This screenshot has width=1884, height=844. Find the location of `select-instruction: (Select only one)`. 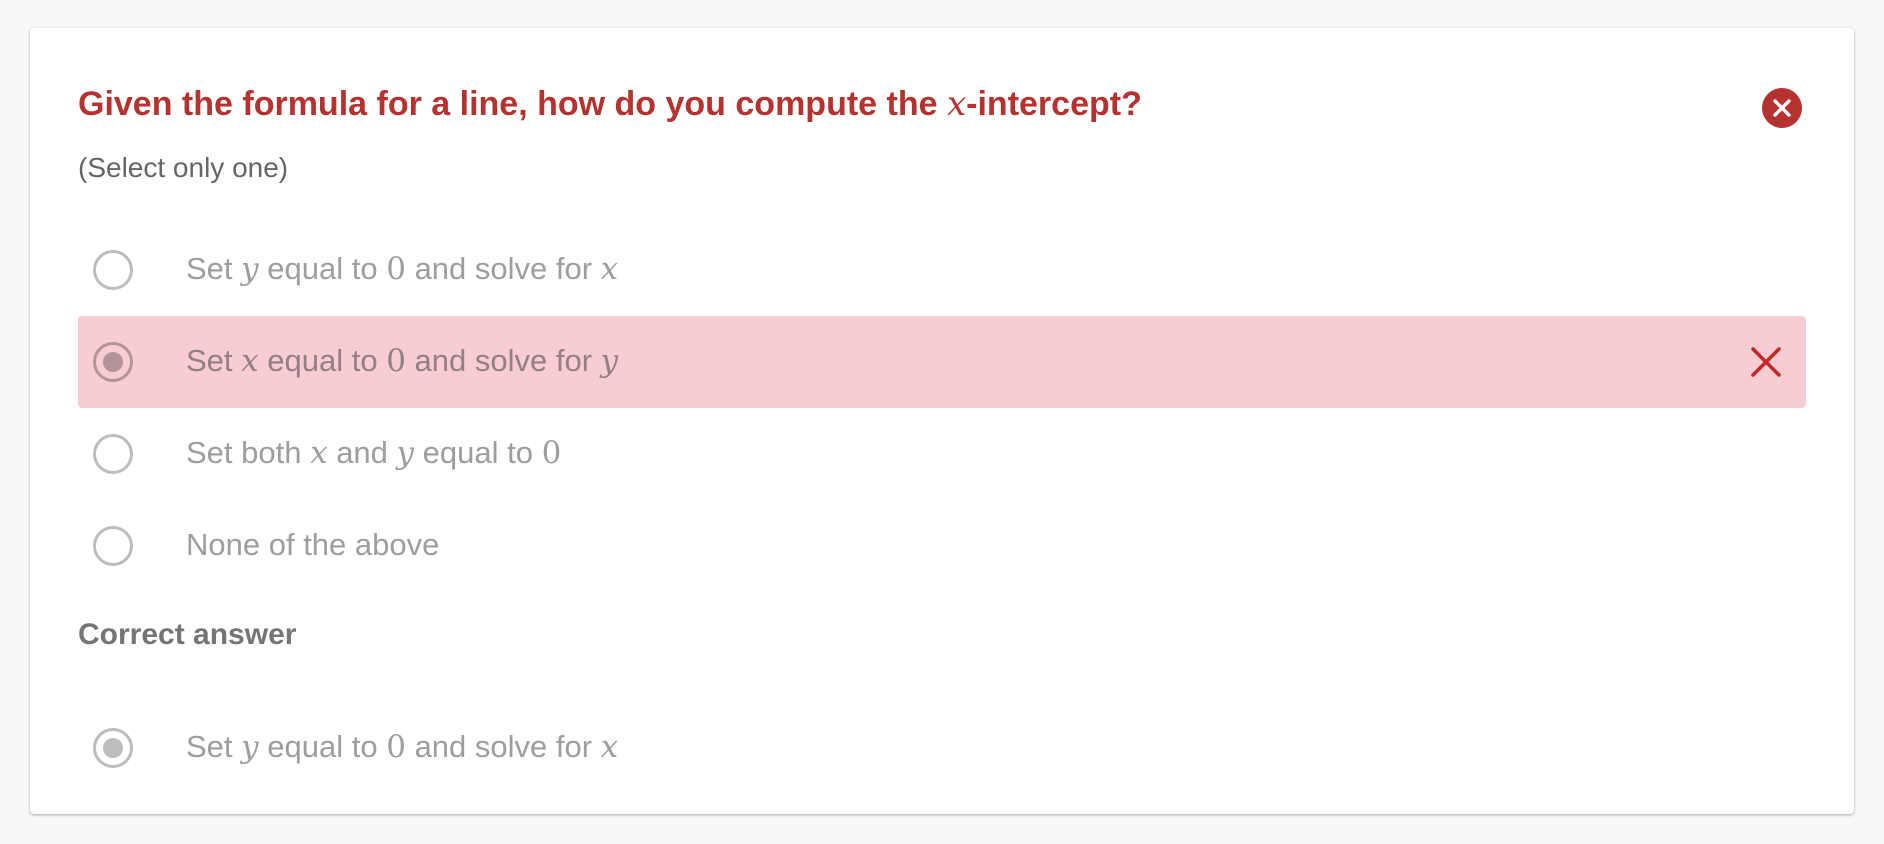

select-instruction: (Select only one) is located at coordinates (183, 167).